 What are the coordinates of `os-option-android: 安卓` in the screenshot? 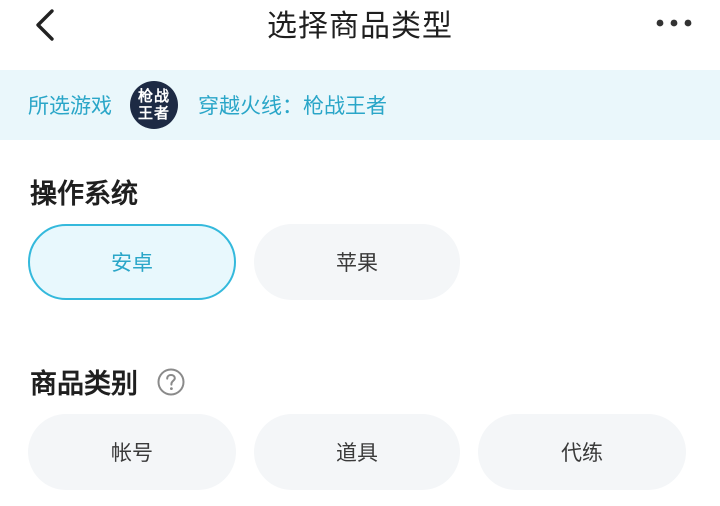 It's located at (132, 262).